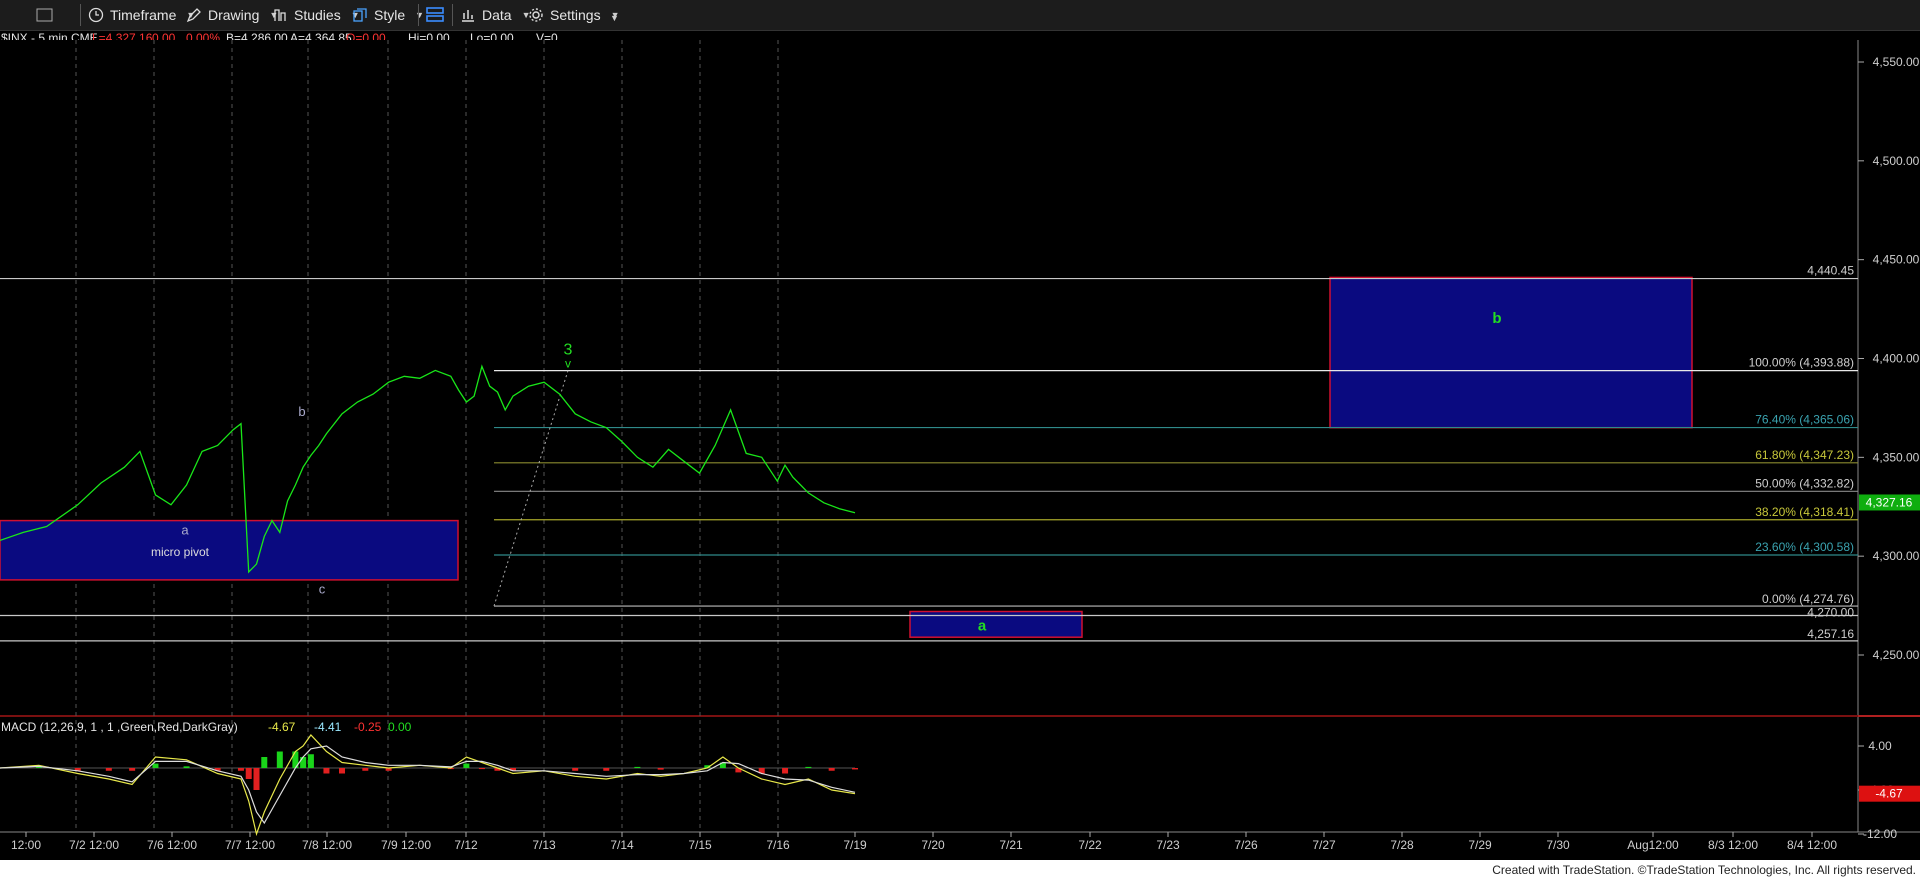 This screenshot has height=879, width=1920. What do you see at coordinates (1889, 502) in the screenshot?
I see `last-price-marker-label: 4,327.16` at bounding box center [1889, 502].